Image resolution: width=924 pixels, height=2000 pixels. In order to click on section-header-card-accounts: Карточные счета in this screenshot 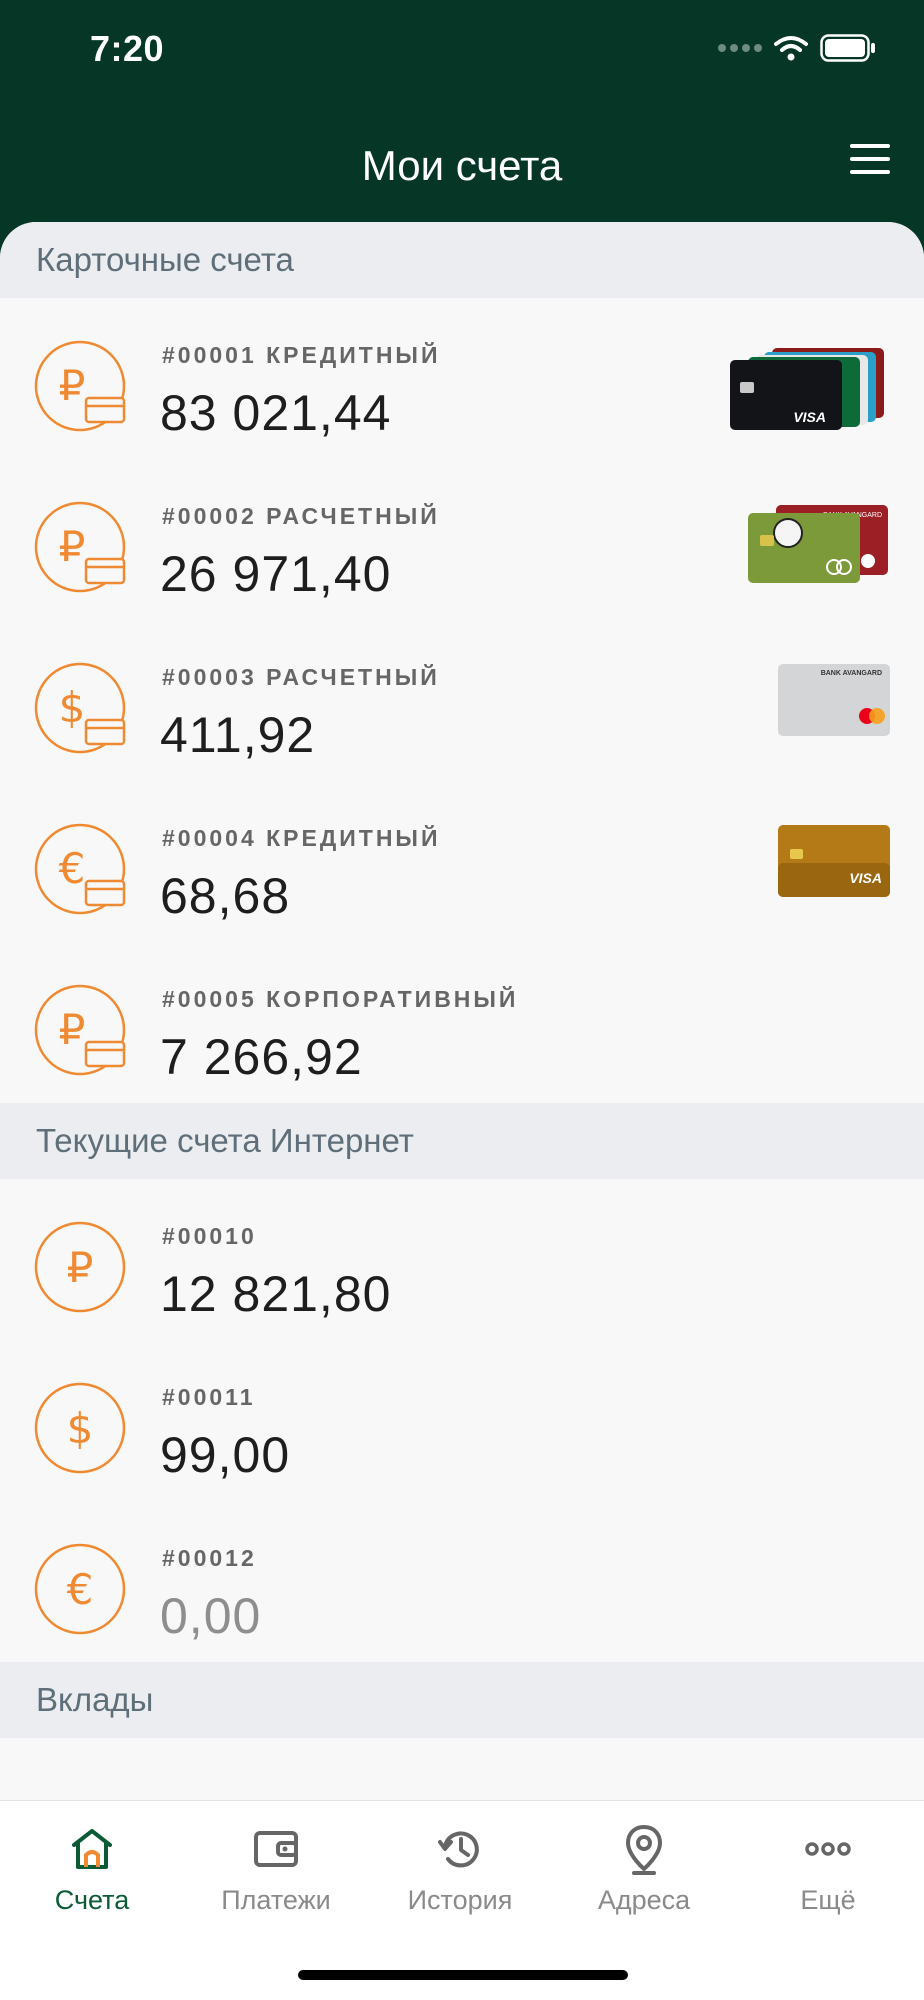, I will do `click(462, 260)`.